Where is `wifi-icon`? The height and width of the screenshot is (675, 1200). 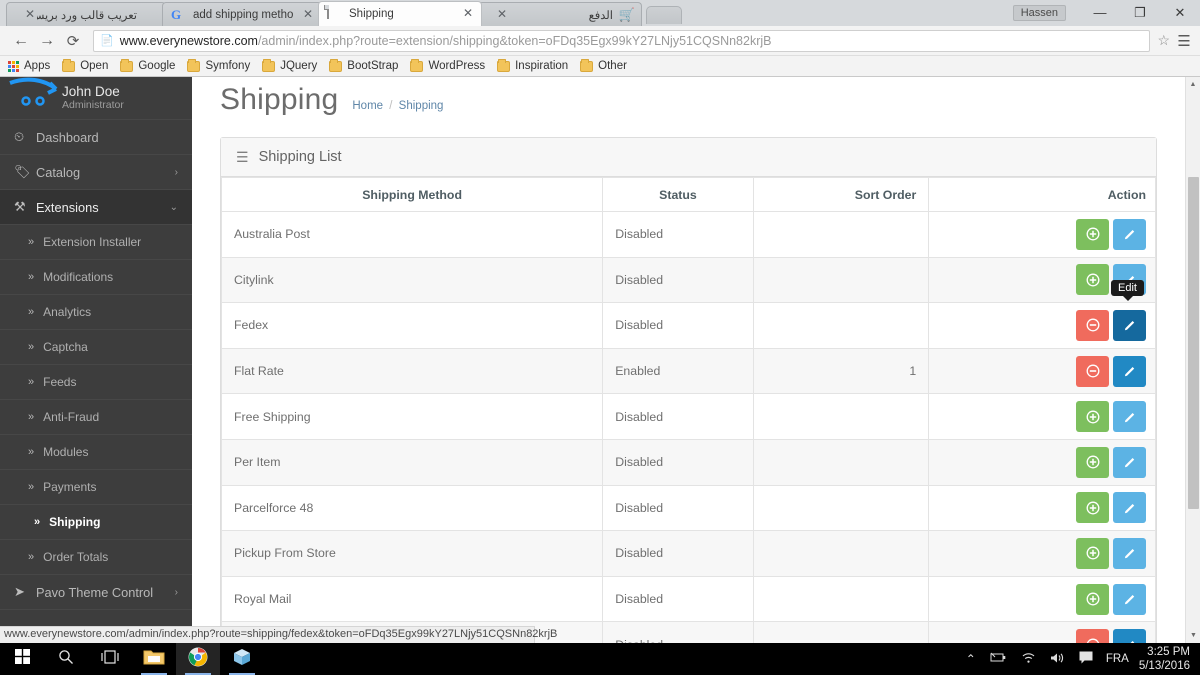
wifi-icon is located at coordinates (1028, 659).